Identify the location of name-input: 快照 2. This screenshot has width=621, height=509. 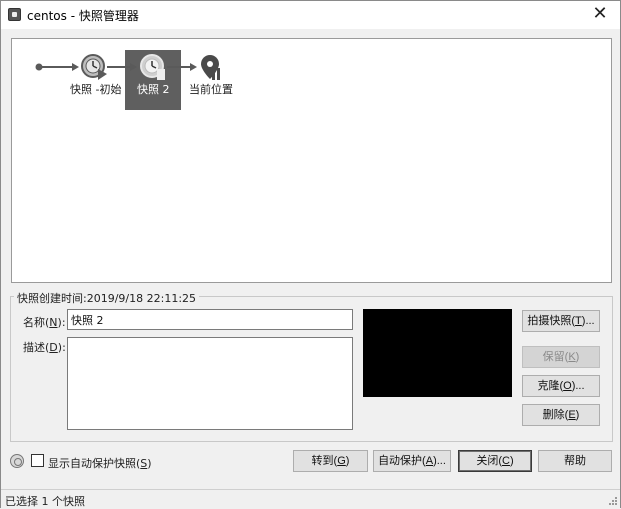
(210, 319).